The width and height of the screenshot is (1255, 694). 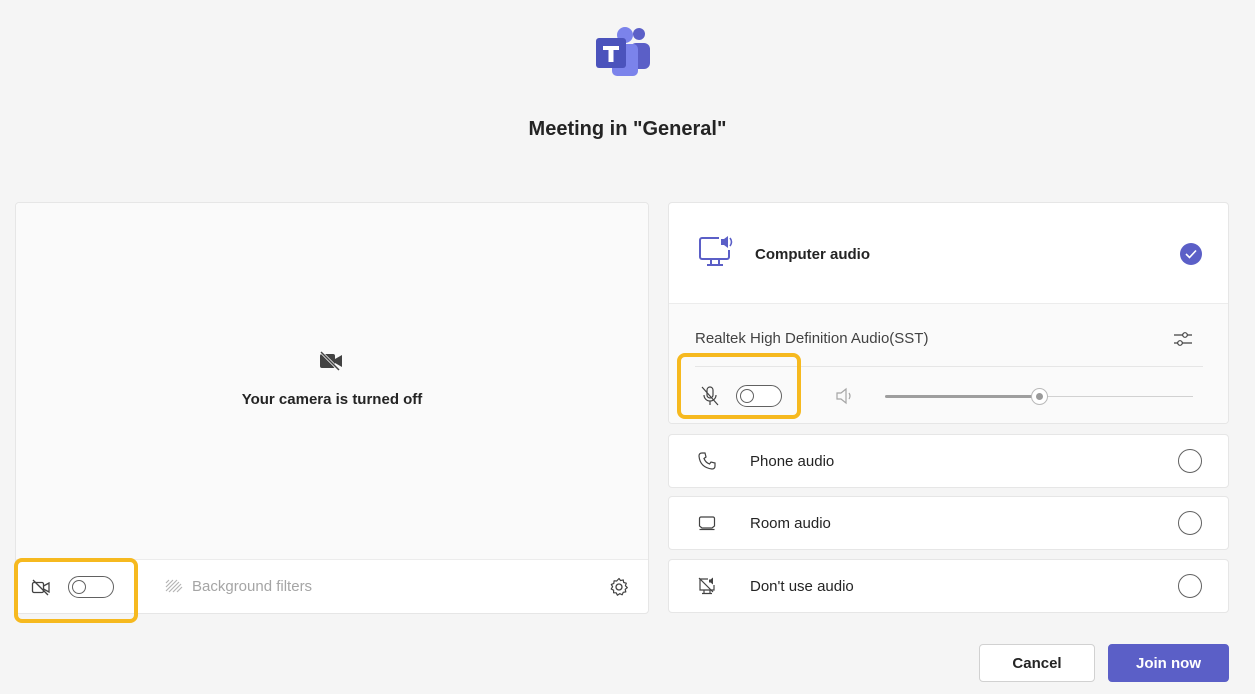 I want to click on room-audio-label: Room audio, so click(x=790, y=523).